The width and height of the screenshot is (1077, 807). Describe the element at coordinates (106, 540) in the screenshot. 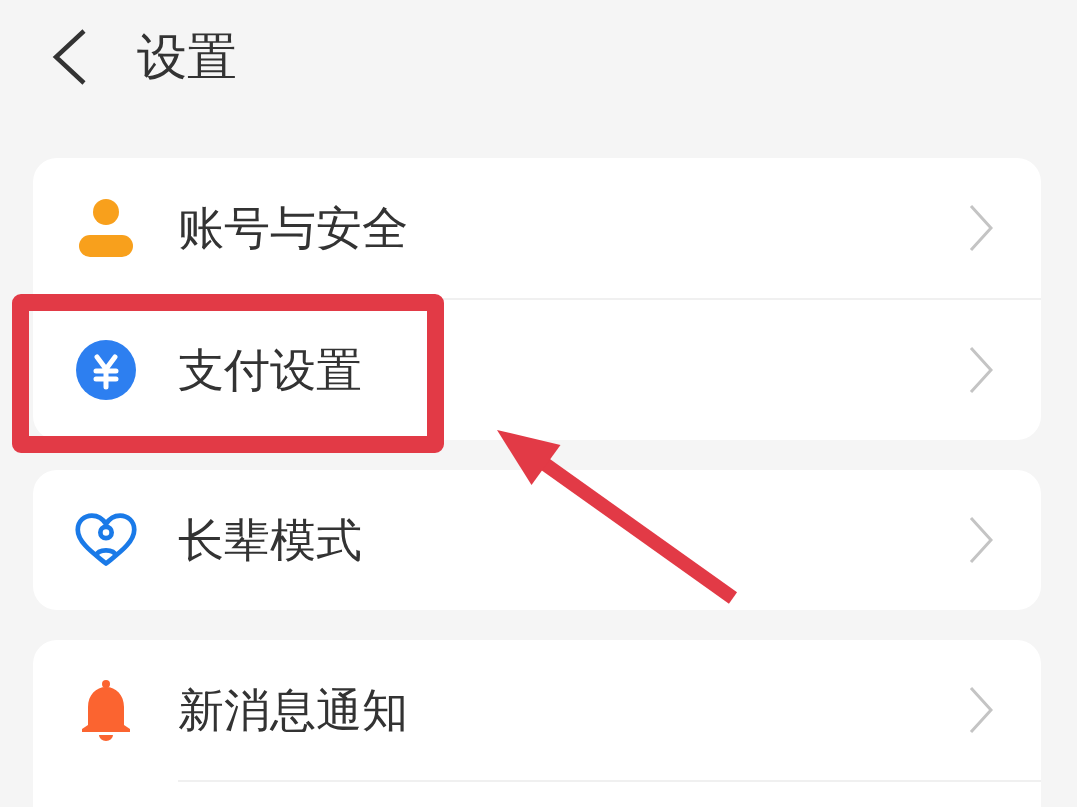

I see `heart-icon` at that location.